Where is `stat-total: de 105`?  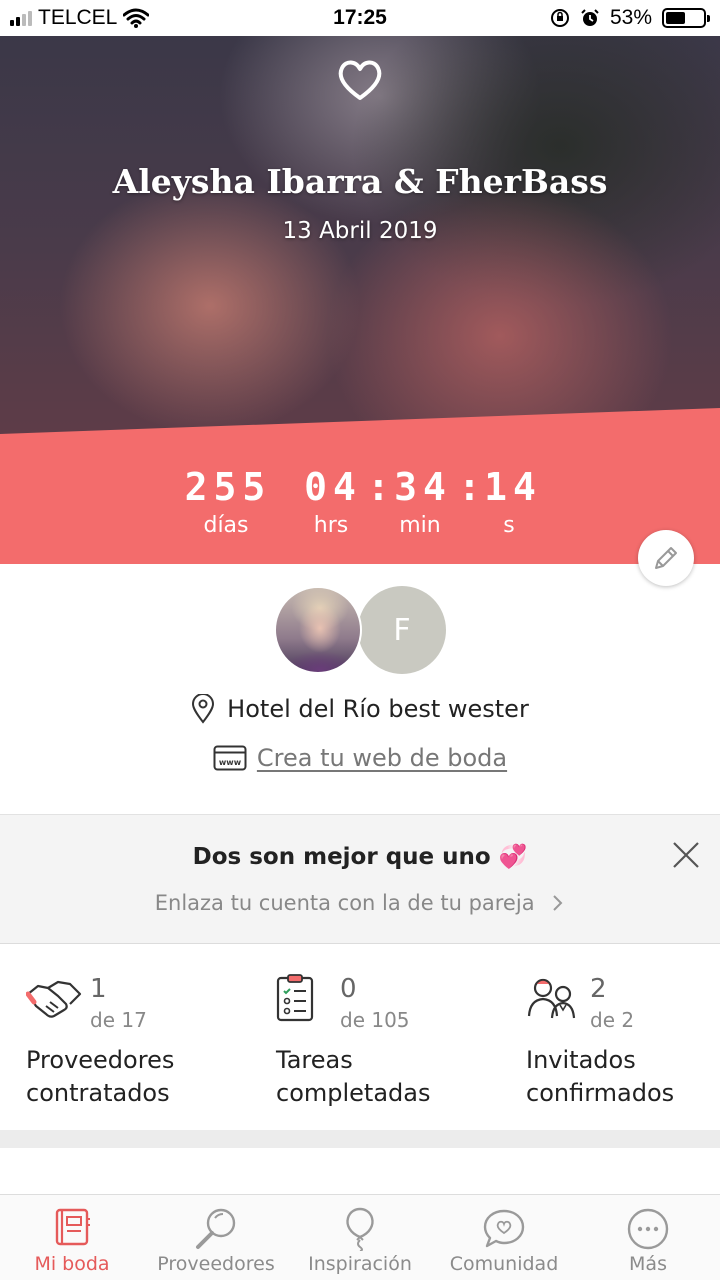
stat-total: de 105 is located at coordinates (375, 1020).